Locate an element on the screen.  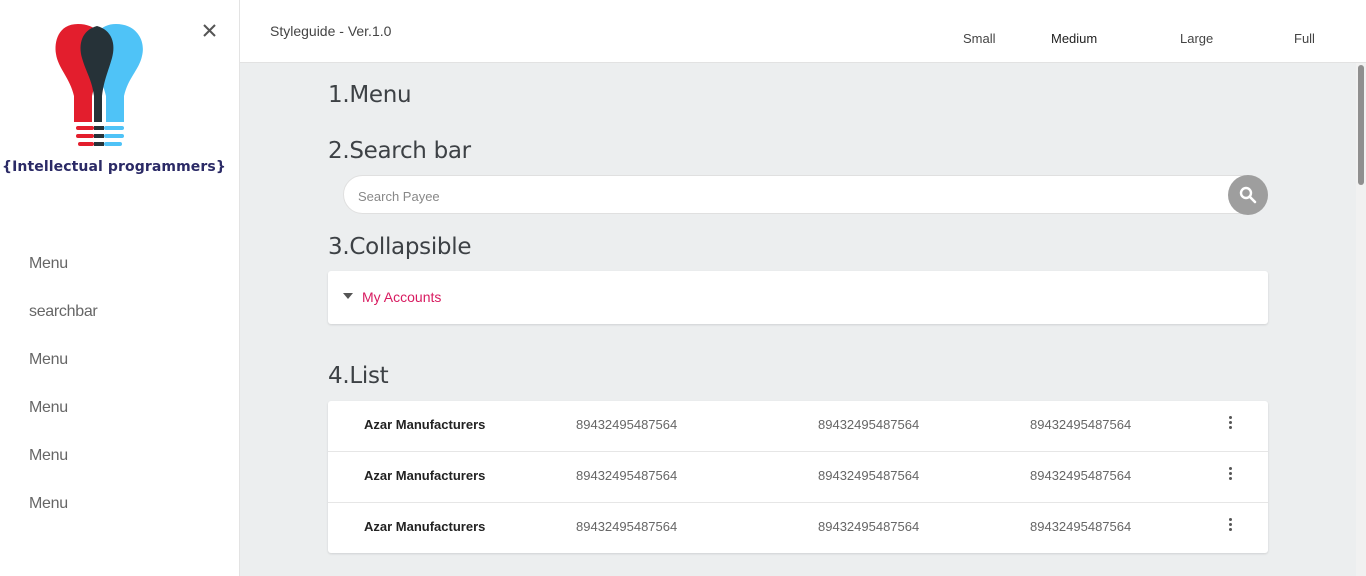
size-option-medium: Medium is located at coordinates (1074, 38).